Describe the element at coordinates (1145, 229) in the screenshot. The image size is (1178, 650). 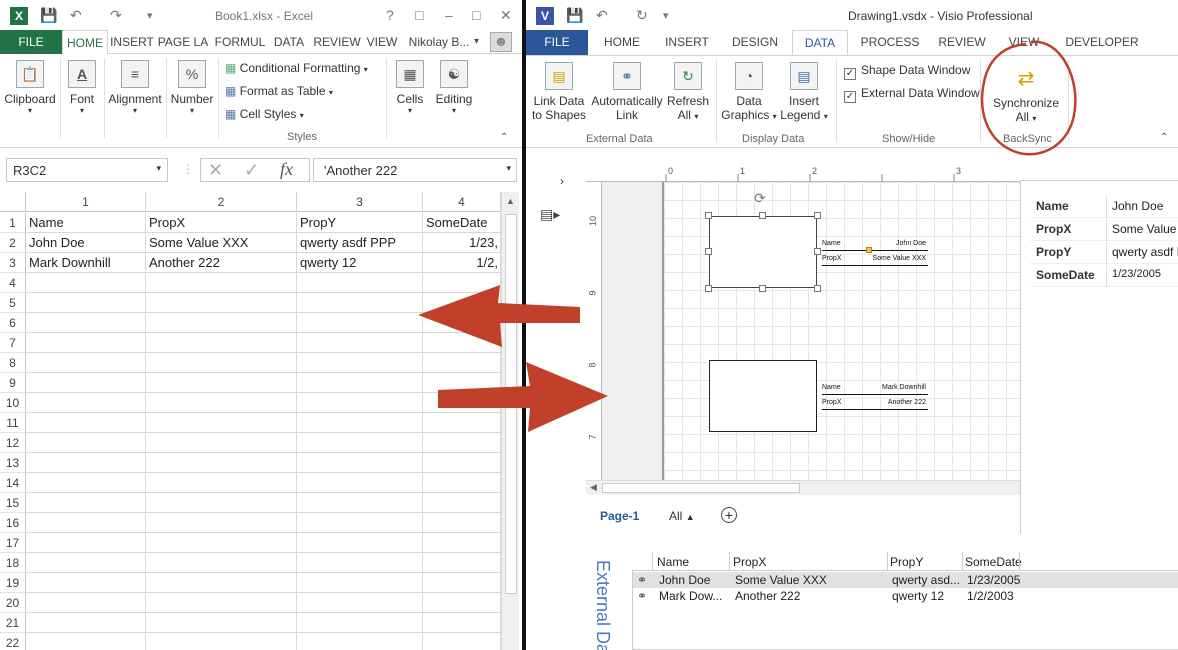
I see `shape-data-value: Some Value X` at that location.